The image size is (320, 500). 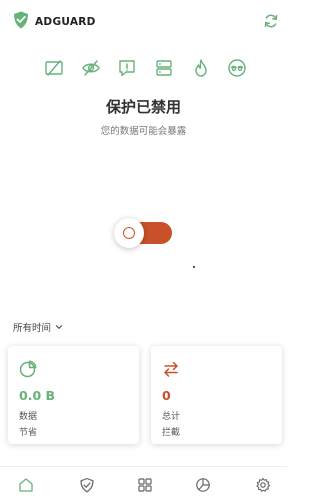 I want to click on brand-logo: ADGUARD, so click(x=54, y=22).